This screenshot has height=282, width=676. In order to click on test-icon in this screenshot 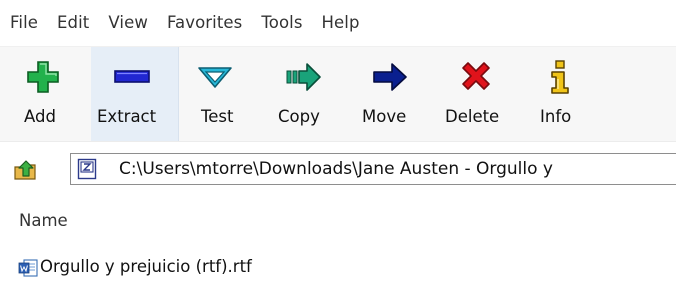, I will do `click(215, 77)`.